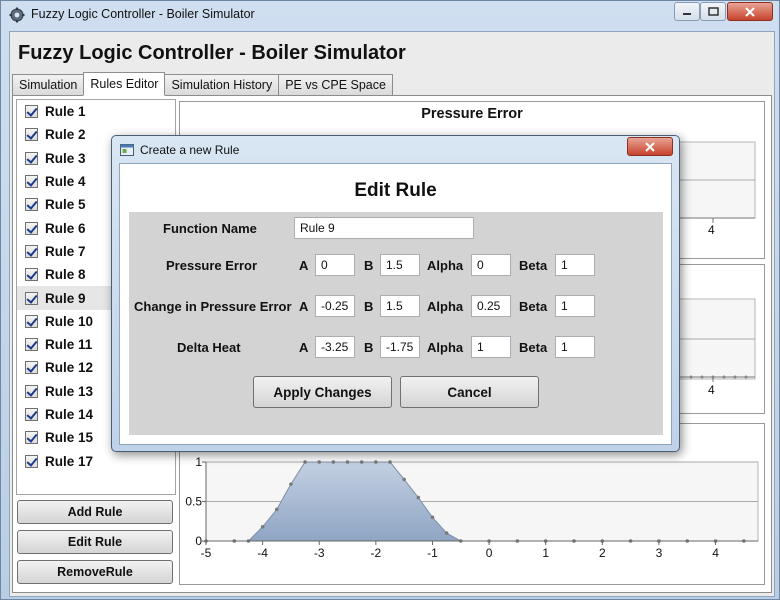 The image size is (780, 600). Describe the element at coordinates (400, 265) in the screenshot. I see `pe-b-field: 1.5` at that location.